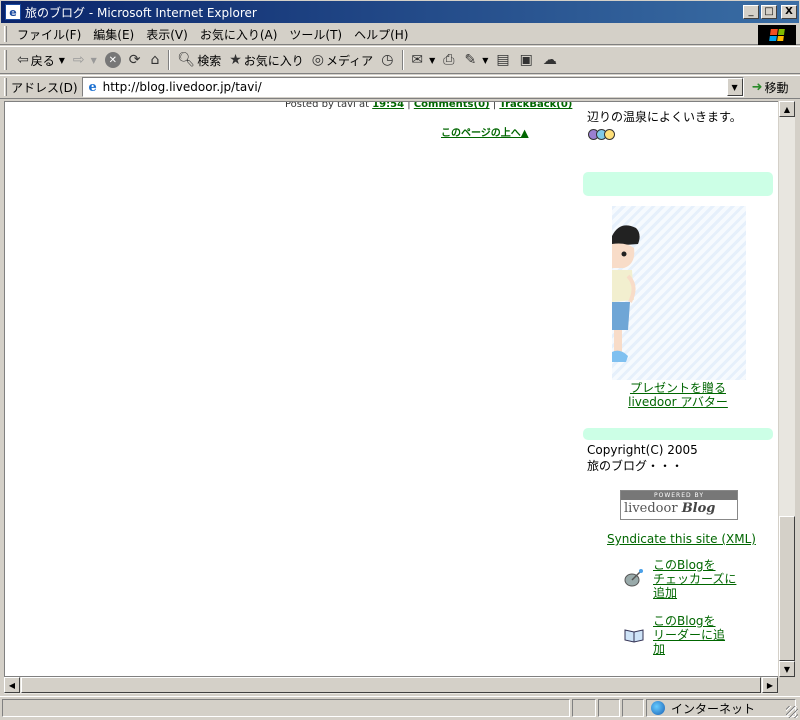 The width and height of the screenshot is (800, 720). What do you see at coordinates (694, 593) in the screenshot?
I see `checkers-line-3: 追加` at bounding box center [694, 593].